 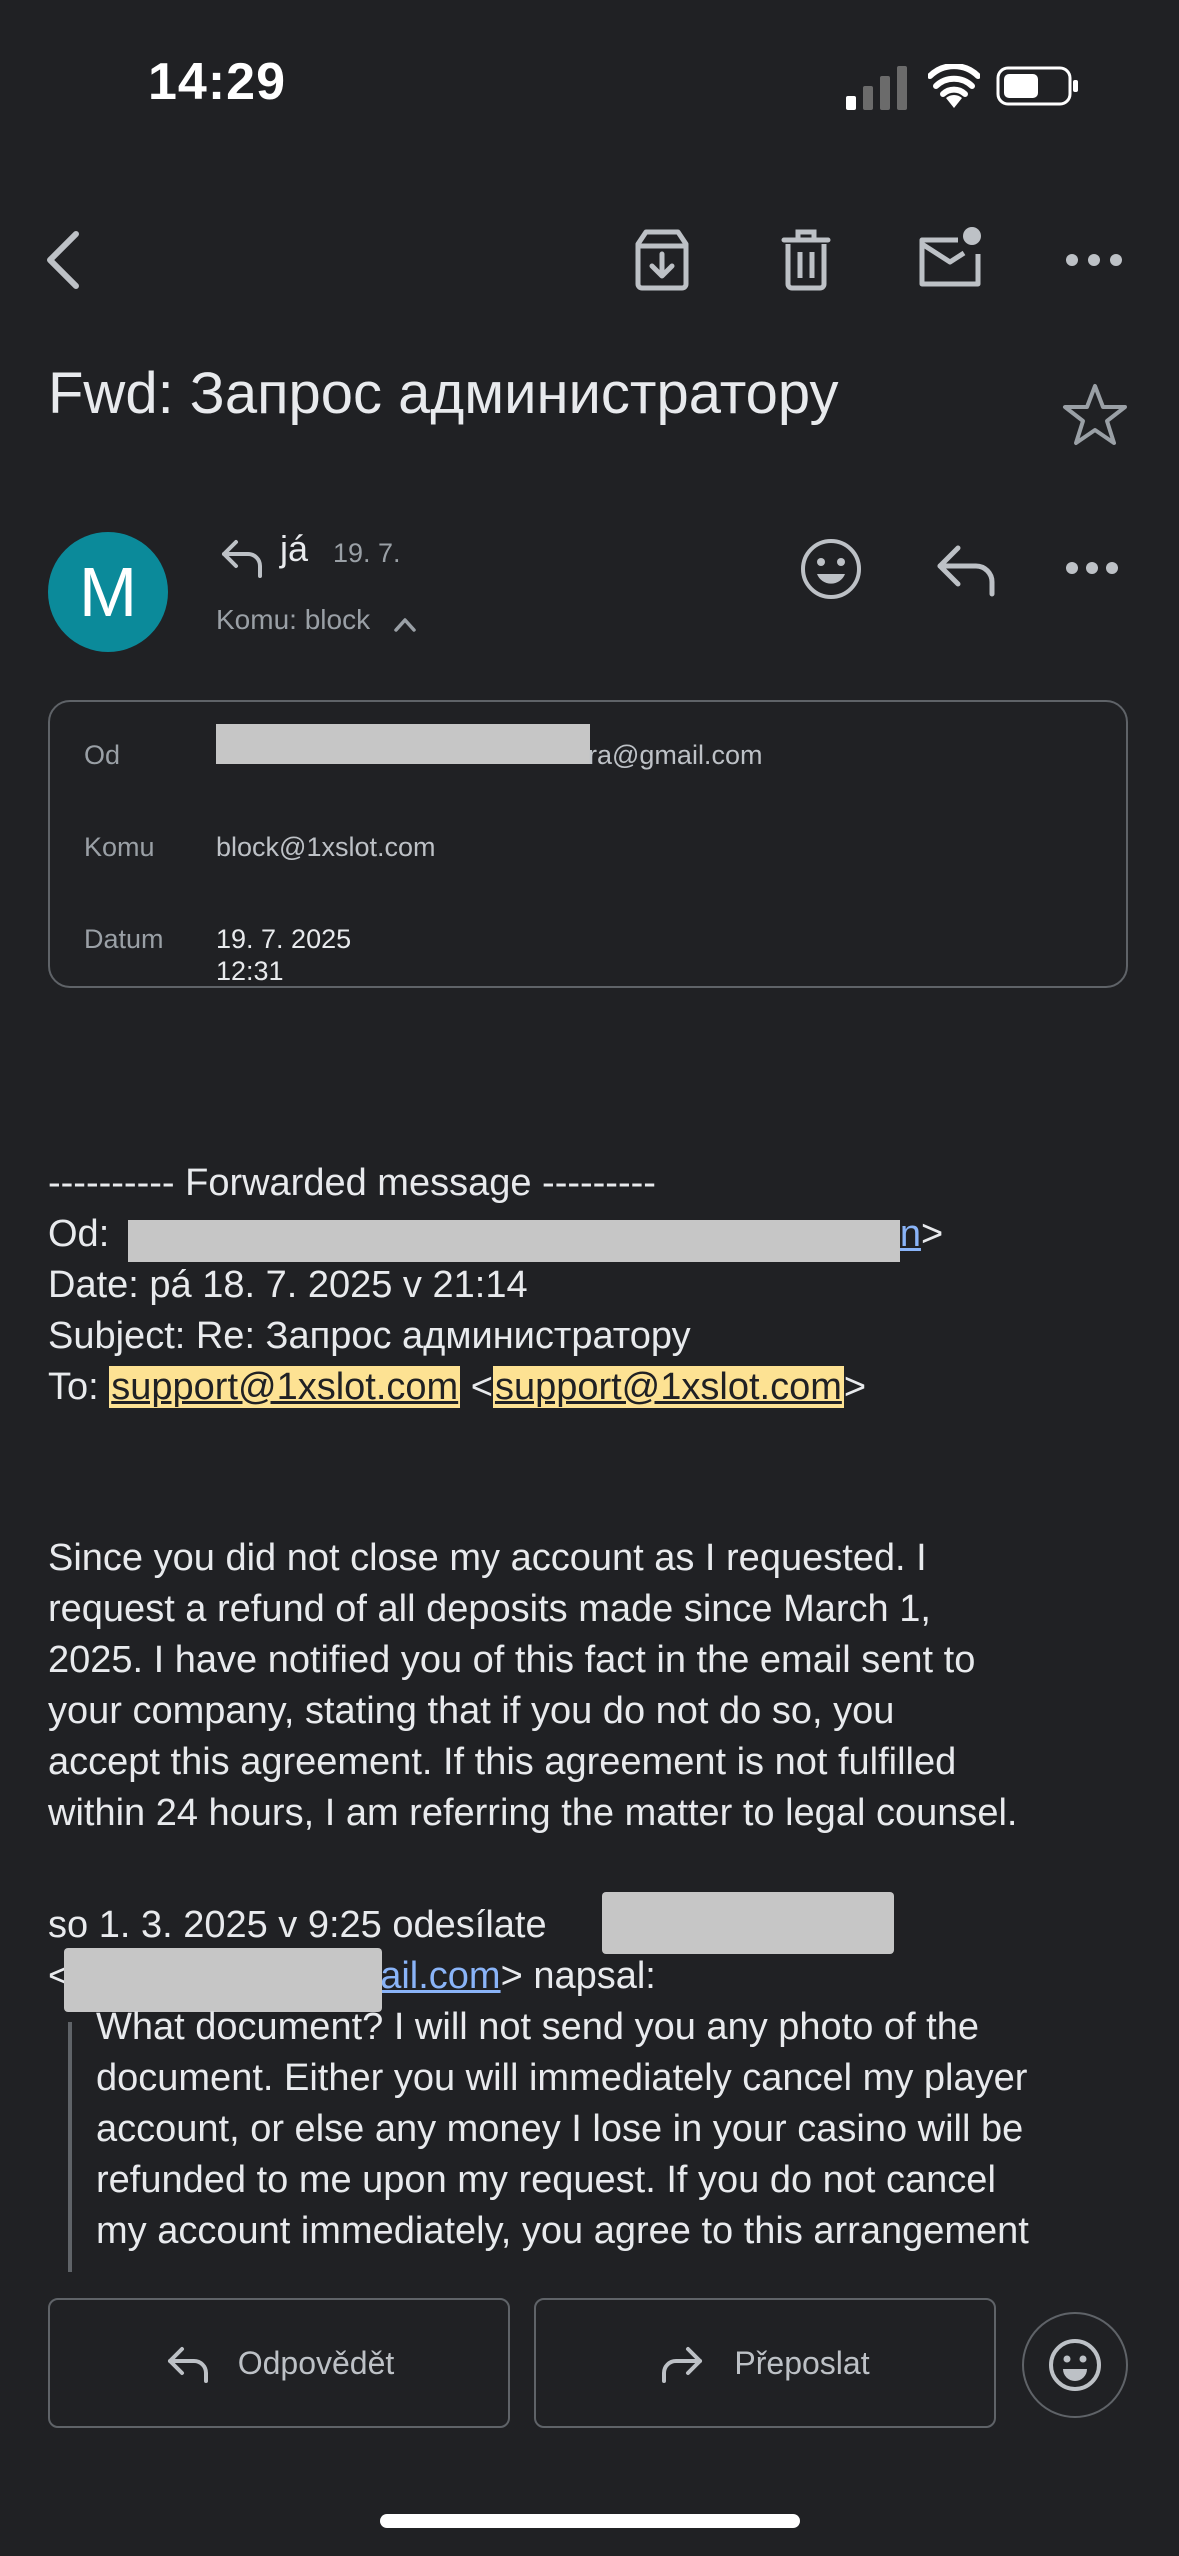 What do you see at coordinates (443, 393) in the screenshot?
I see `email-subject: Fwd: Запрос администратору` at bounding box center [443, 393].